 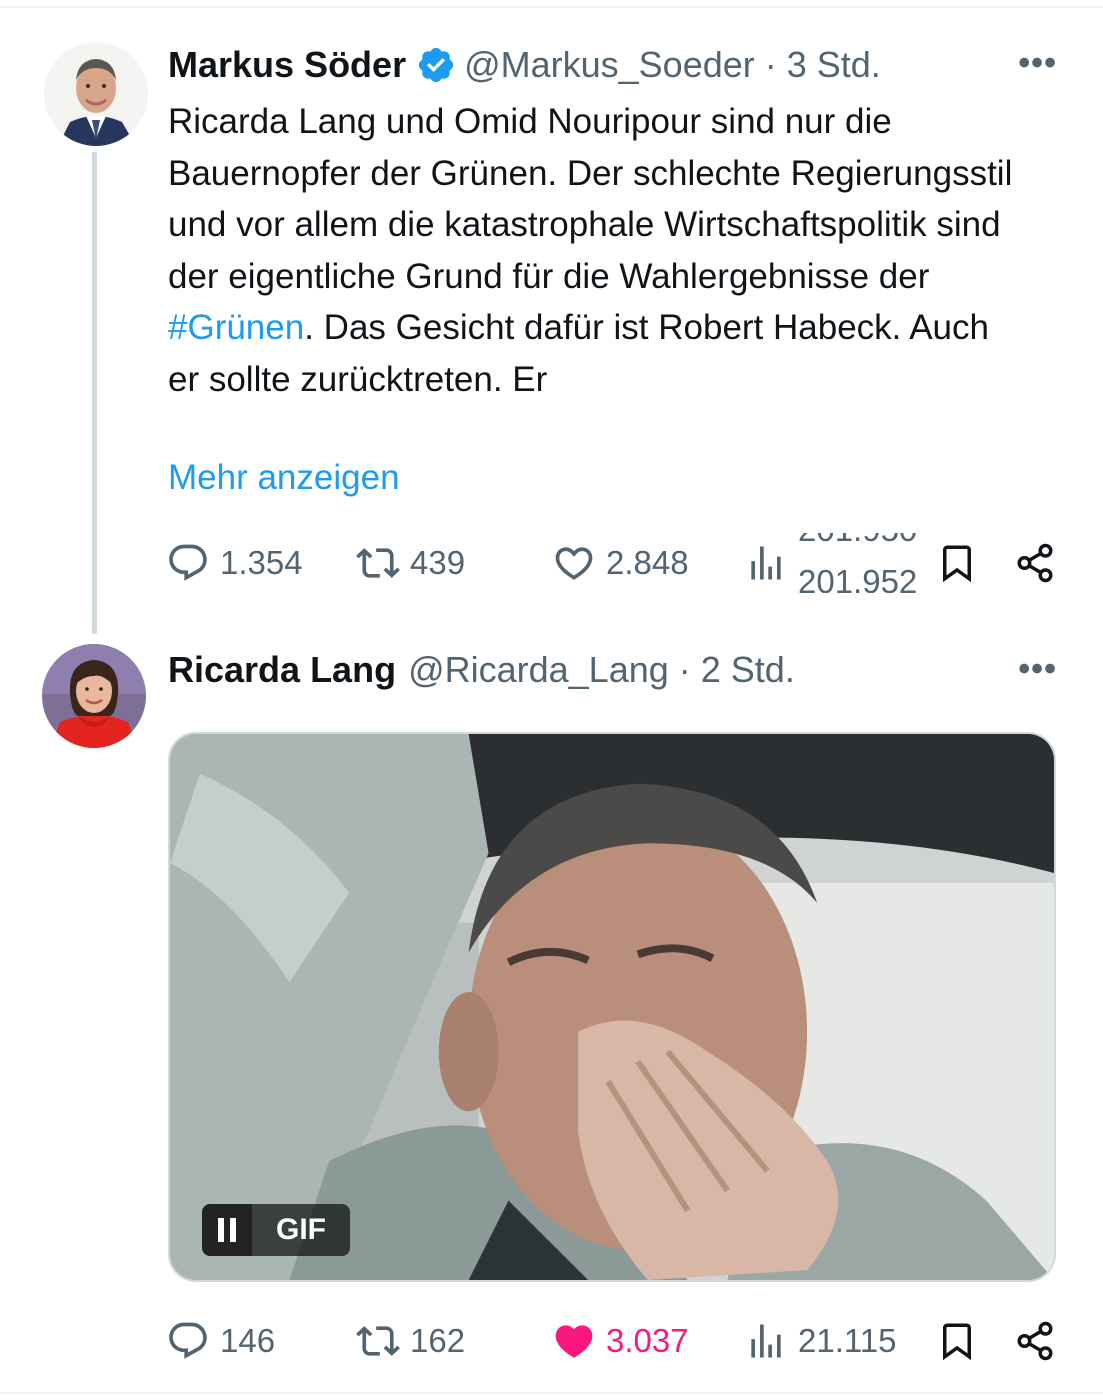 I want to click on avatar-ricarda-lang, so click(x=94, y=696).